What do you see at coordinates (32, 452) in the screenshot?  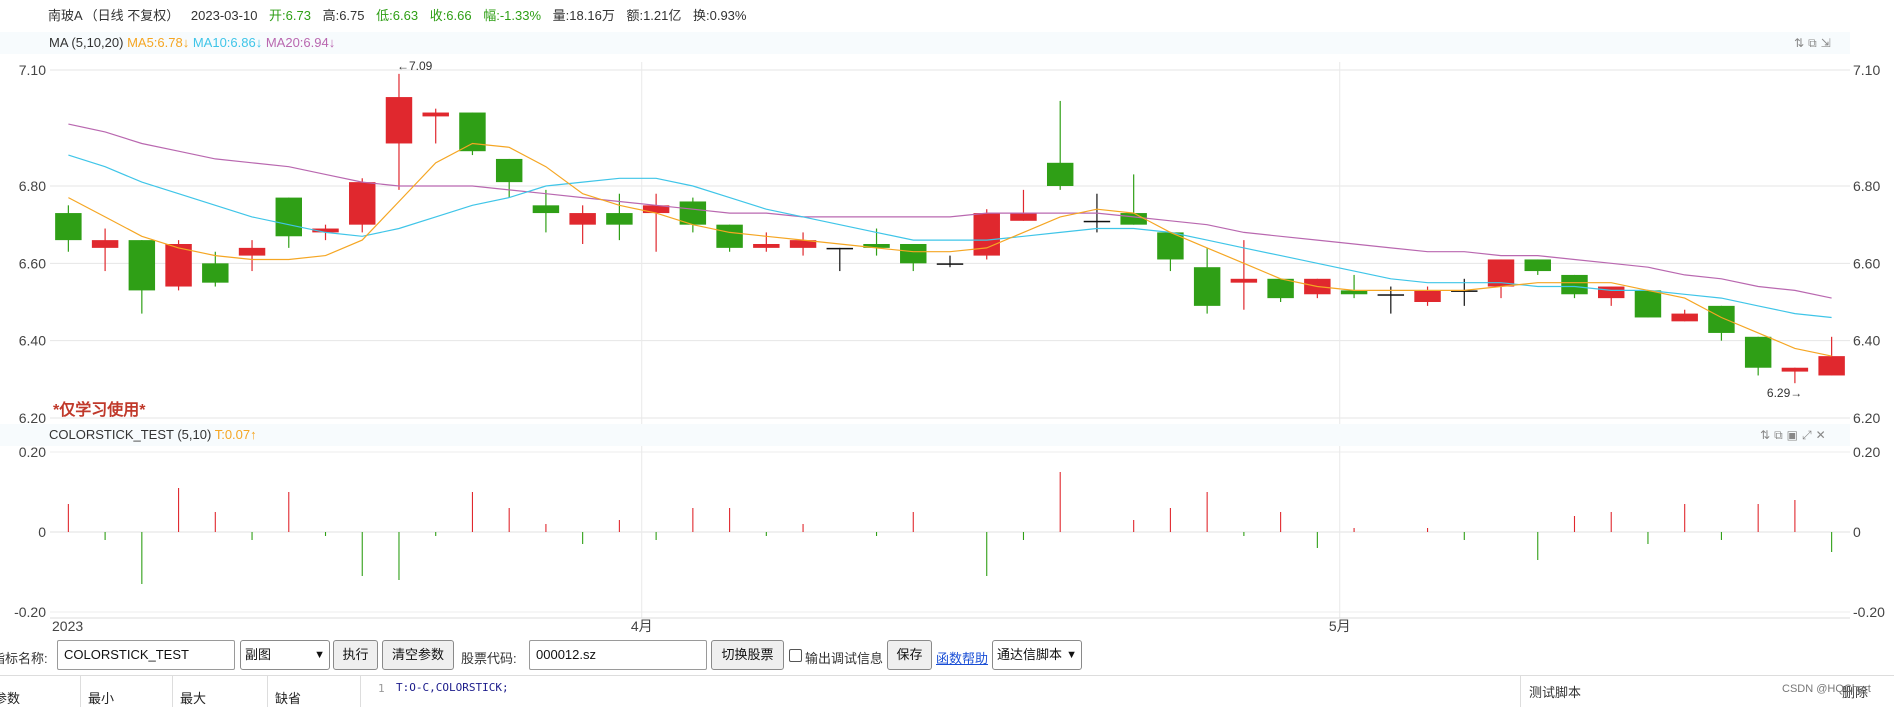 I see `sub-y-tick-label-left: 0.20` at bounding box center [32, 452].